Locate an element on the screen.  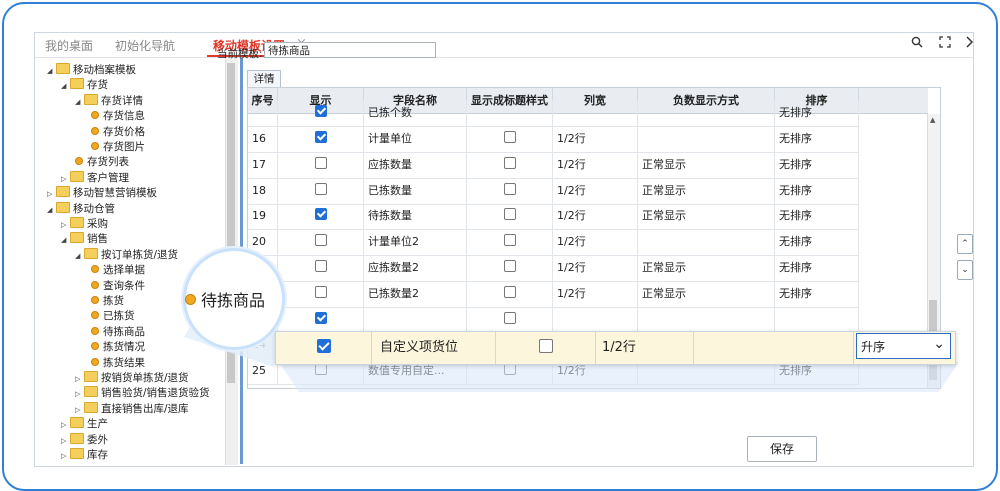
cell-sort is located at coordinates (817, 319).